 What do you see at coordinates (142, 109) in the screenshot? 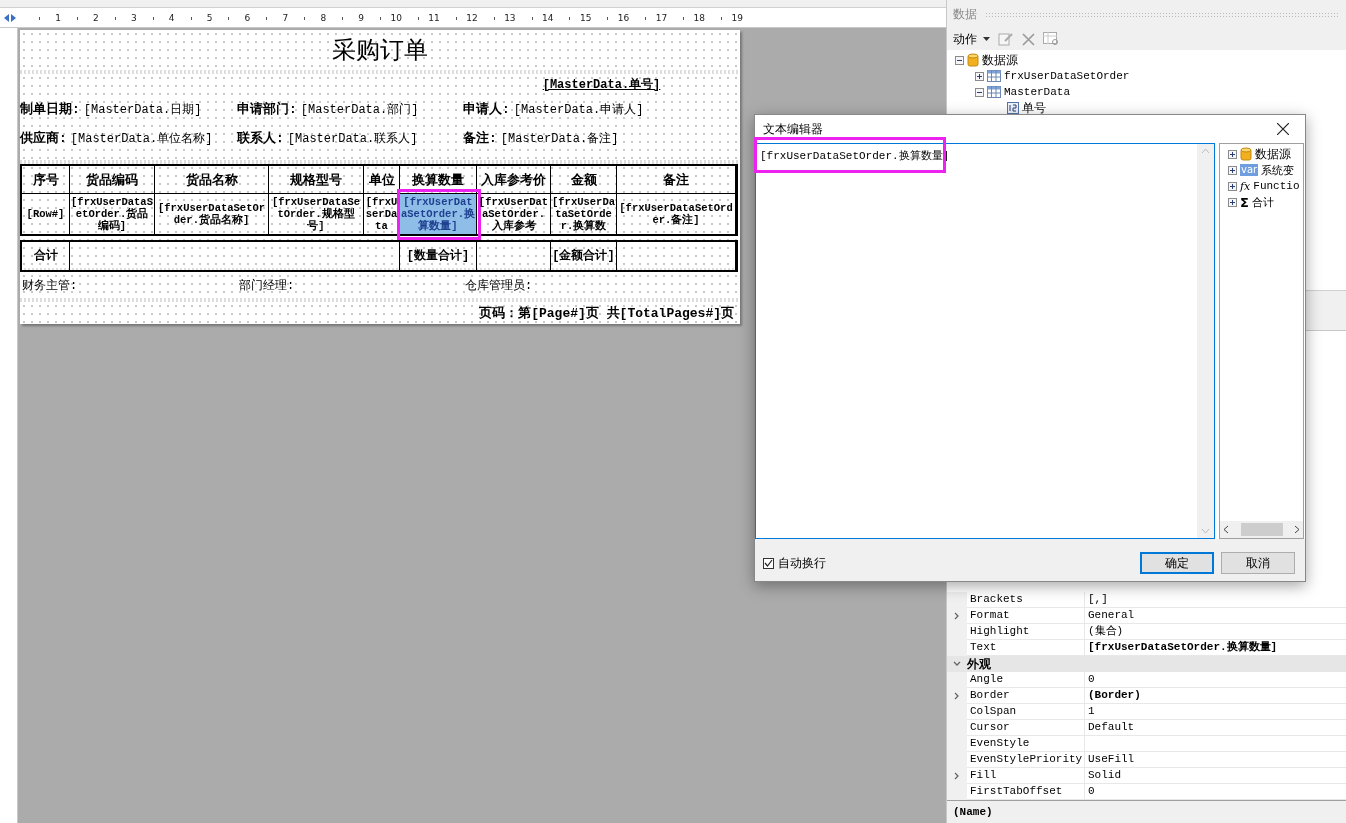
I see `field-value: [MasterData.日期]` at bounding box center [142, 109].